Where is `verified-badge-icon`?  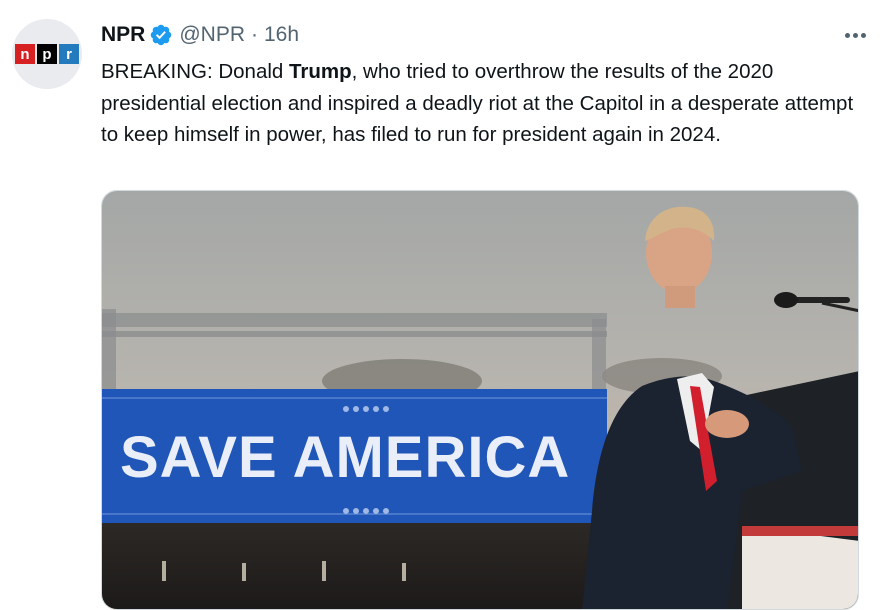 verified-badge-icon is located at coordinates (161, 35).